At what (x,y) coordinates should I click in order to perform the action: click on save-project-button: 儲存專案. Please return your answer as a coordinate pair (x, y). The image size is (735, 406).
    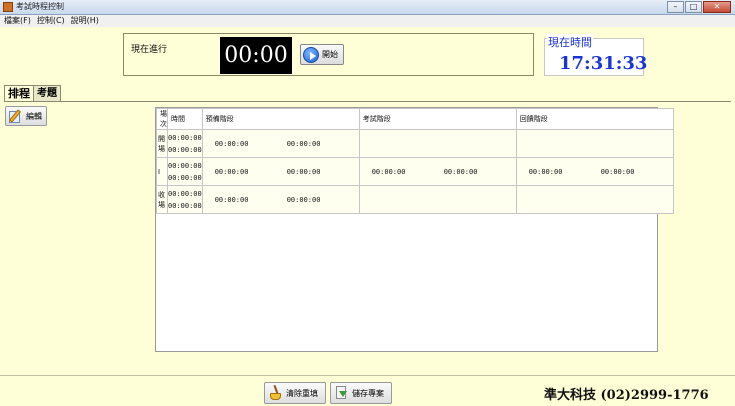
    Looking at the image, I should click on (361, 393).